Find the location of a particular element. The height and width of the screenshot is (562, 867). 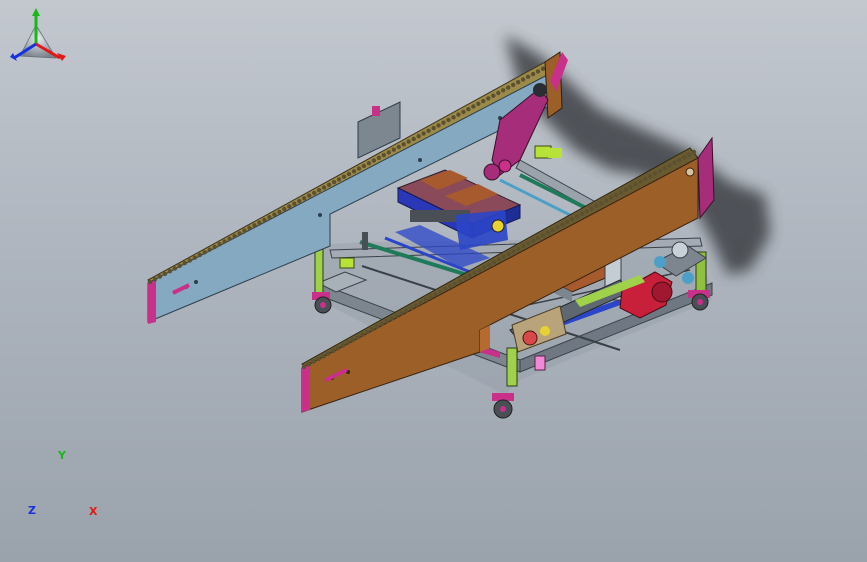

y-axis-arrow is located at coordinates (36, 12).